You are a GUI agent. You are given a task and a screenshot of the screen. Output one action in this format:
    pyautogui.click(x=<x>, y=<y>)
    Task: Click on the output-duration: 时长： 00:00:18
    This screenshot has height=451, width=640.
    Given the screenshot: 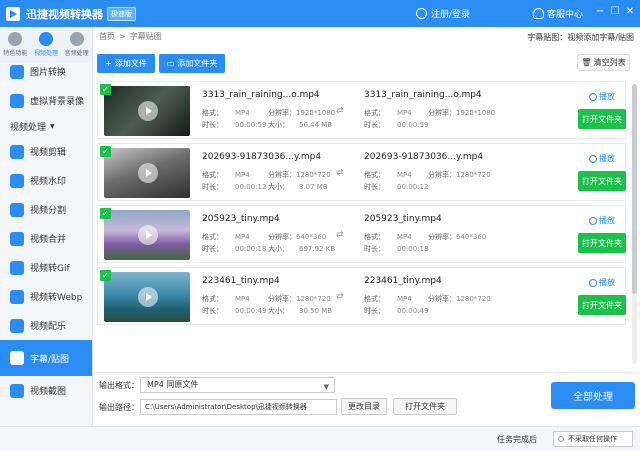 What is the action you would take?
    pyautogui.click(x=396, y=249)
    